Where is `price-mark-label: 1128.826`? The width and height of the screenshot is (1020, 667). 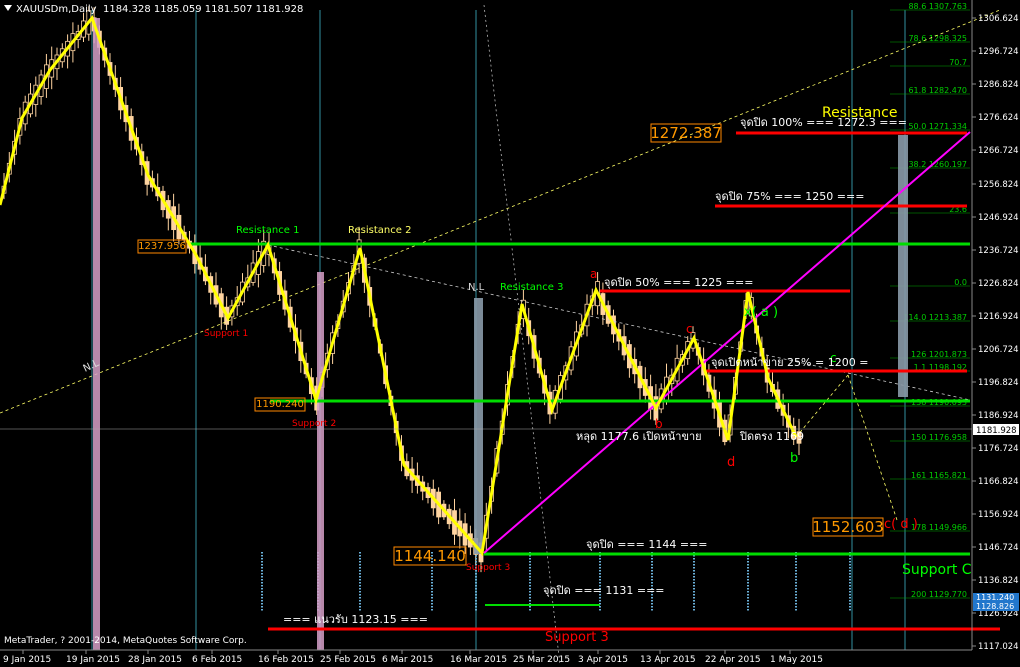
price-mark-label: 1128.826 is located at coordinates (995, 606).